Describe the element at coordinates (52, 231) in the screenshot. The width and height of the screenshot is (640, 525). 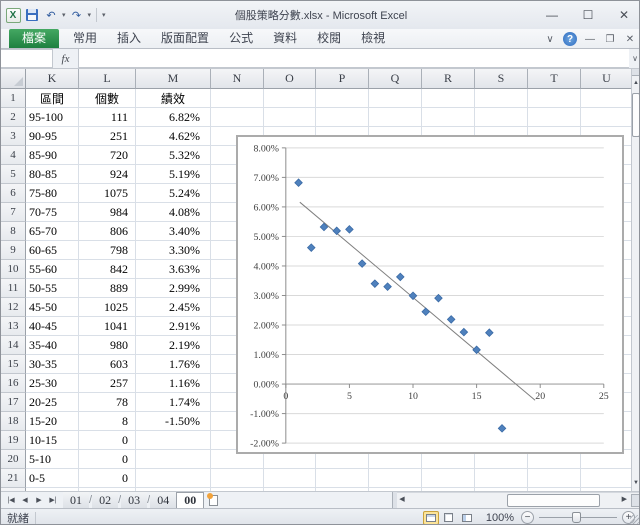
I see `cell: 65-70` at that location.